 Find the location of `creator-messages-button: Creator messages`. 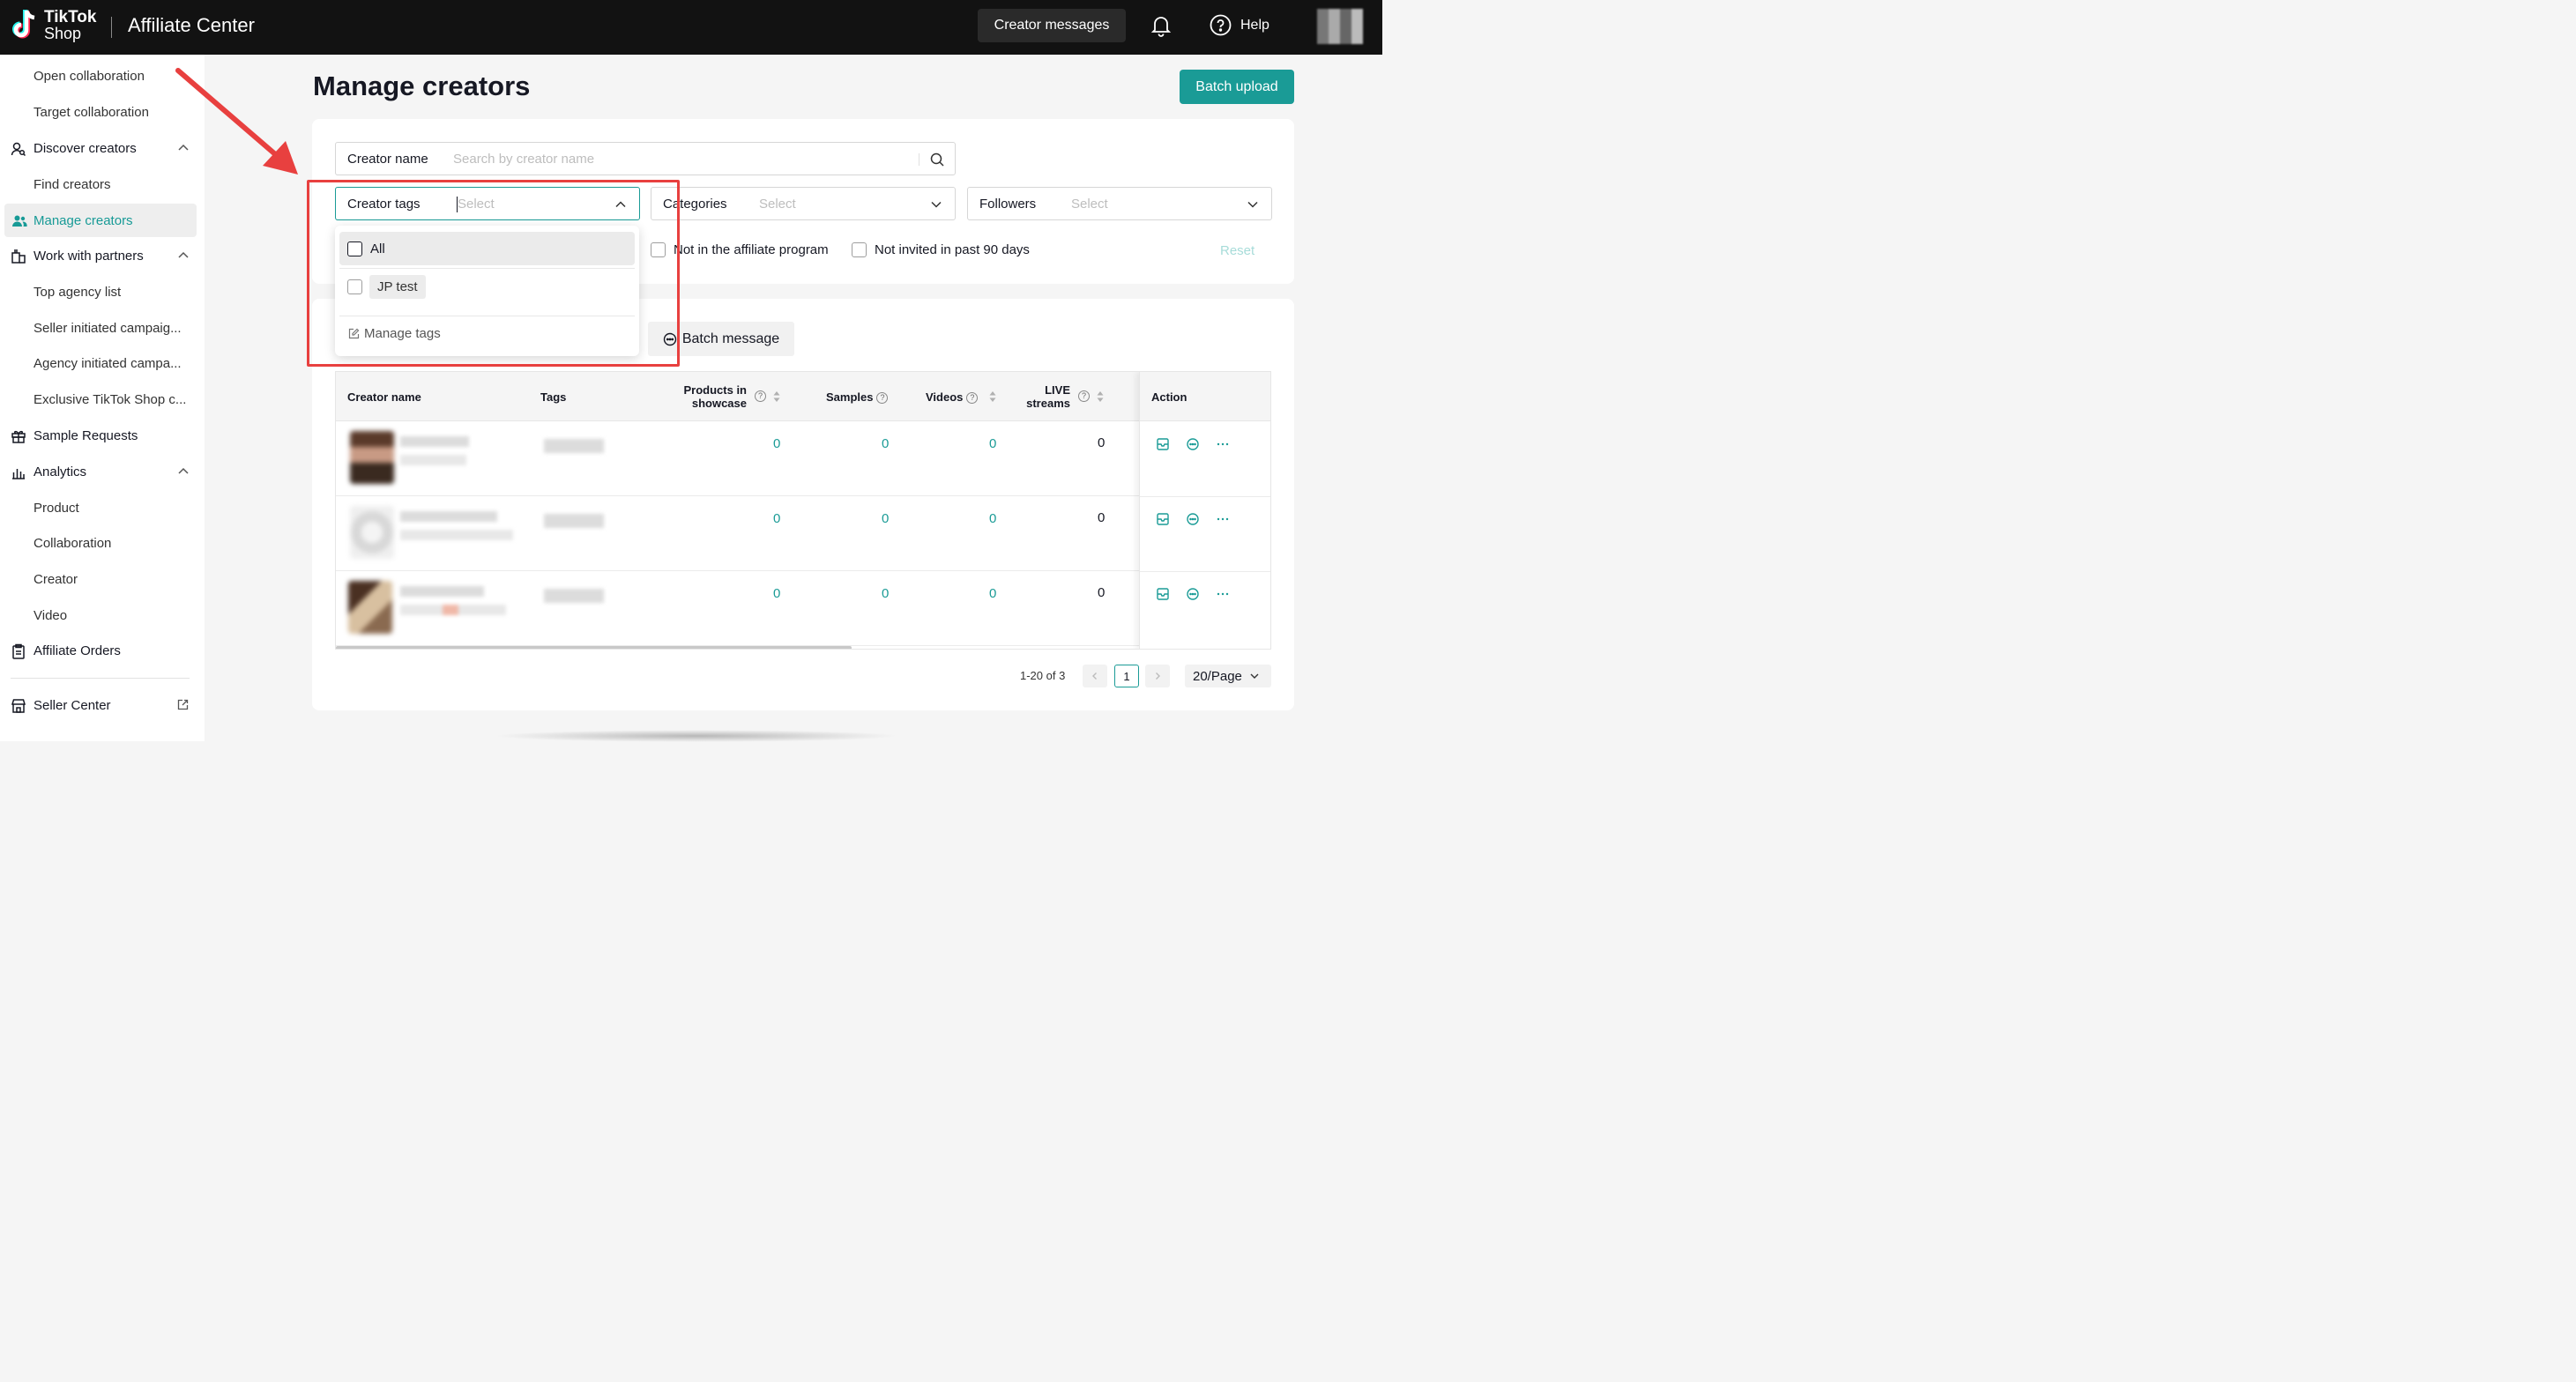

creator-messages-button: Creator messages is located at coordinates (1052, 25).